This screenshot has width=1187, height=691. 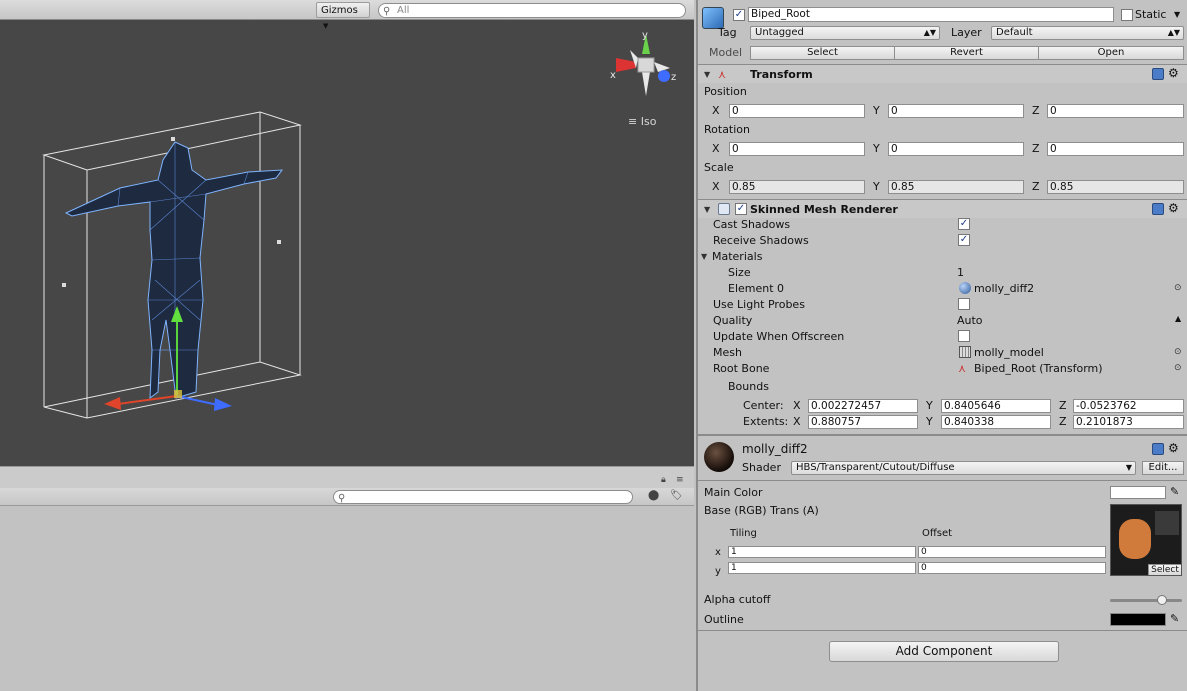 What do you see at coordinates (937, 533) in the screenshot?
I see `offset-label: Offset` at bounding box center [937, 533].